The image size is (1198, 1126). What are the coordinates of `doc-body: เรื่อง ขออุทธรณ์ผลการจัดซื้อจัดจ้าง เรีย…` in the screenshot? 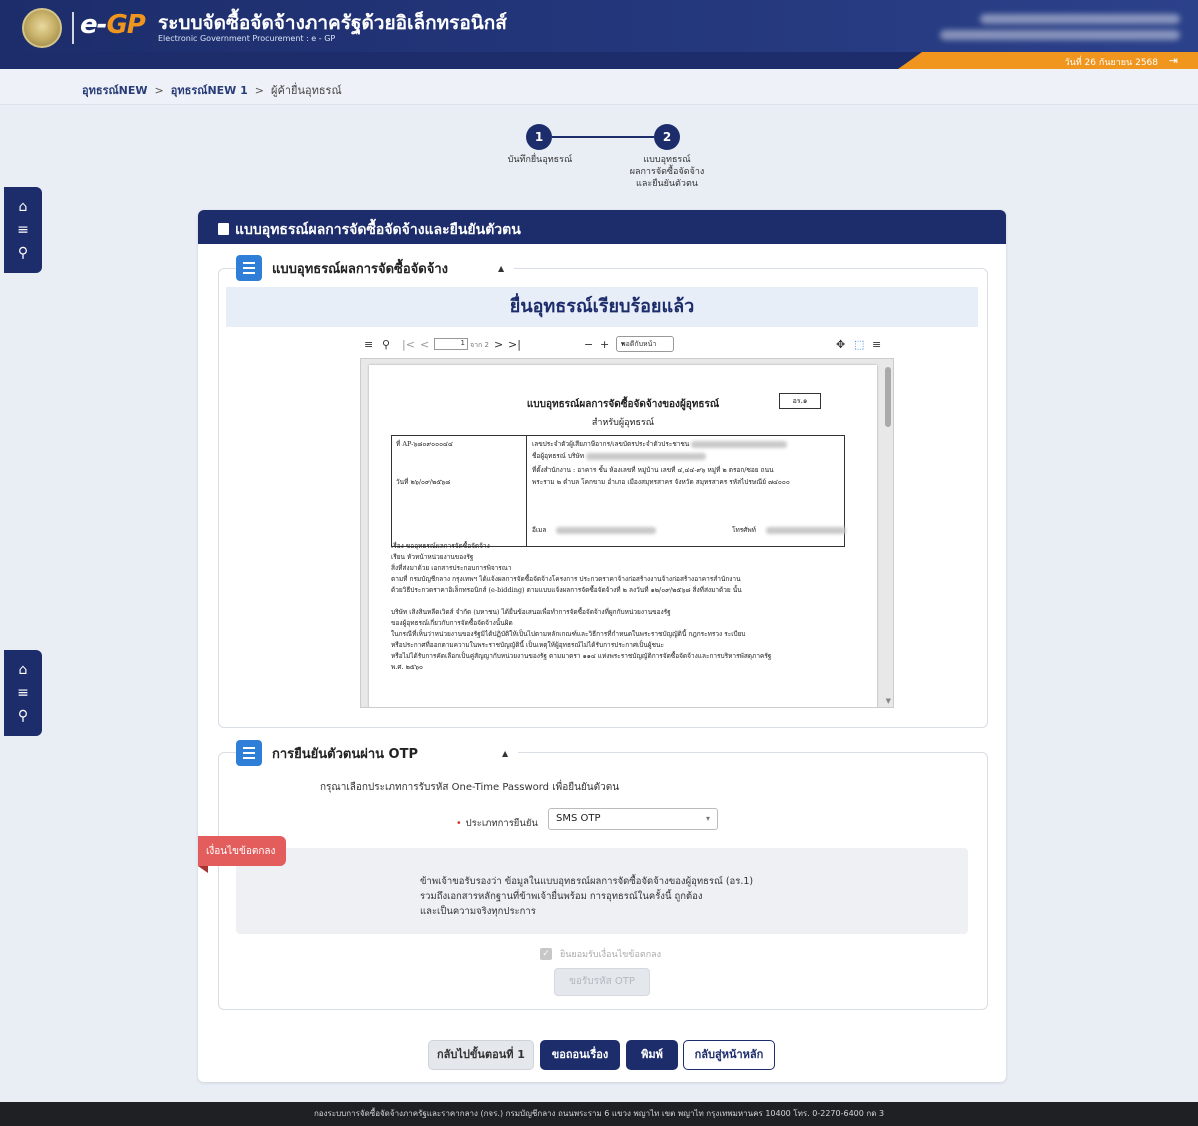 It's located at (581, 606).